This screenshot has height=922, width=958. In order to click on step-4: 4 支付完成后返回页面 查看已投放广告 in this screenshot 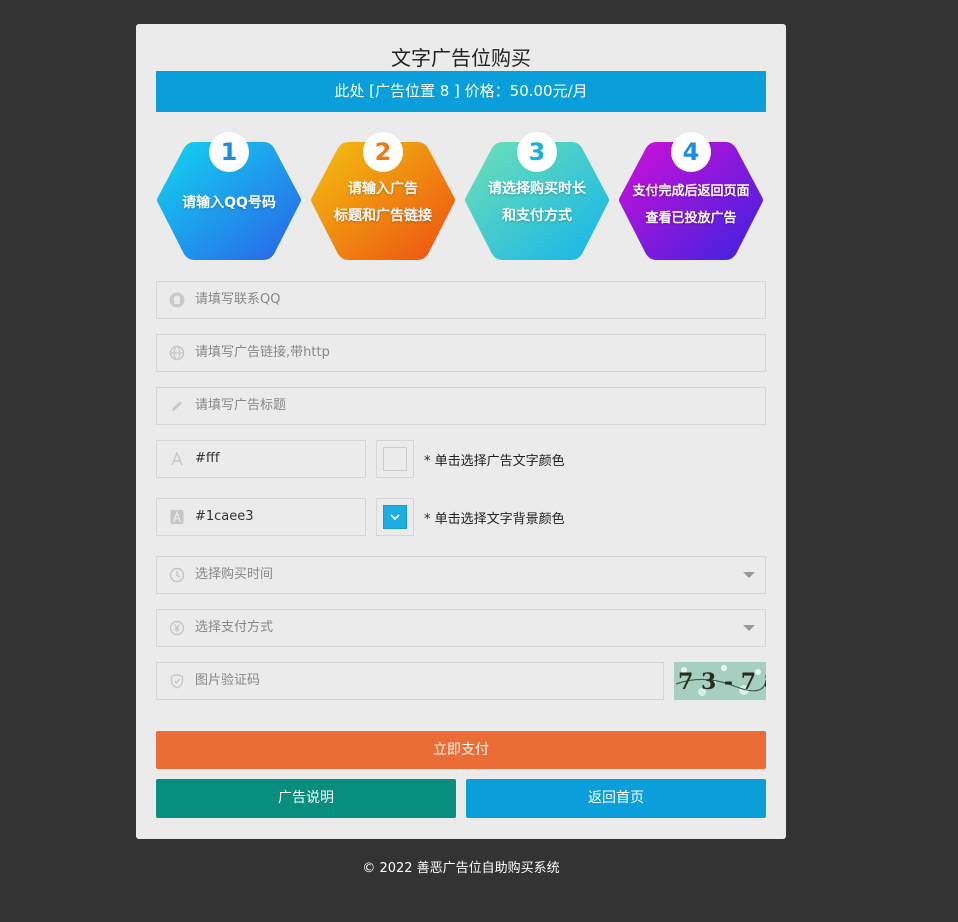, I will do `click(693, 197)`.